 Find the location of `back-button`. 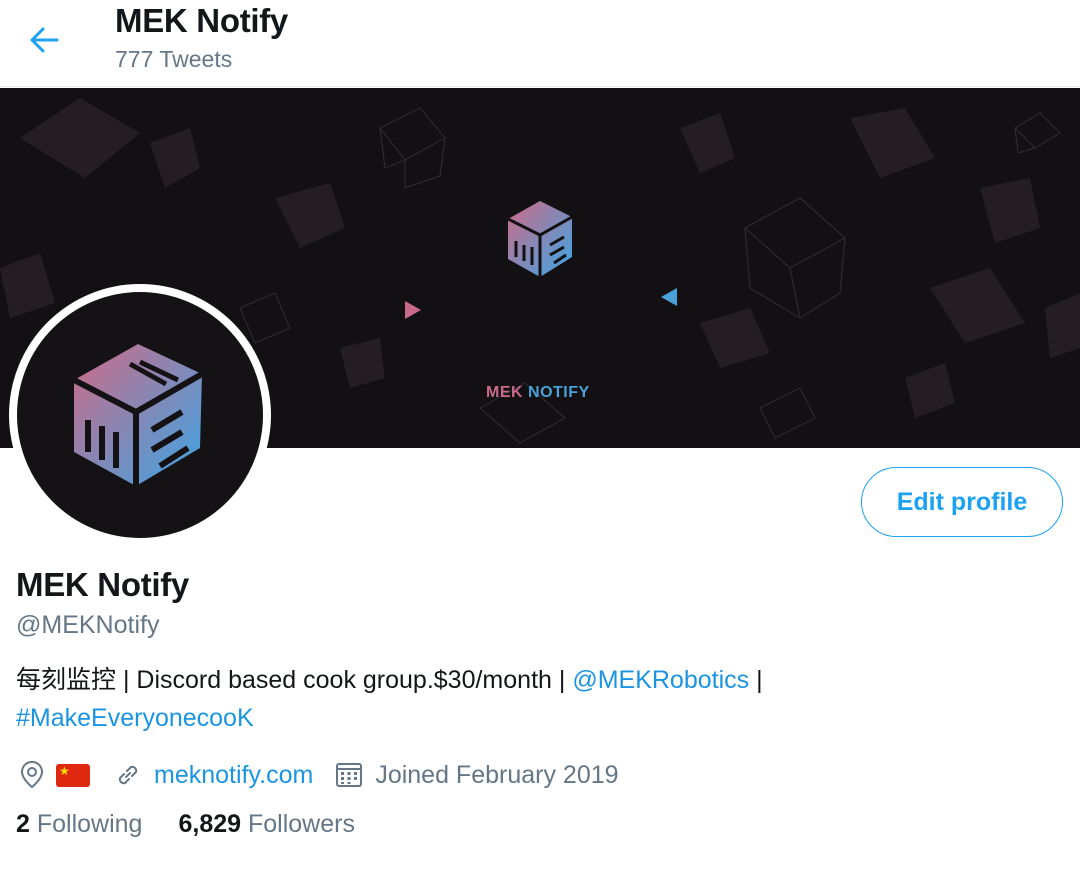

back-button is located at coordinates (44, 40).